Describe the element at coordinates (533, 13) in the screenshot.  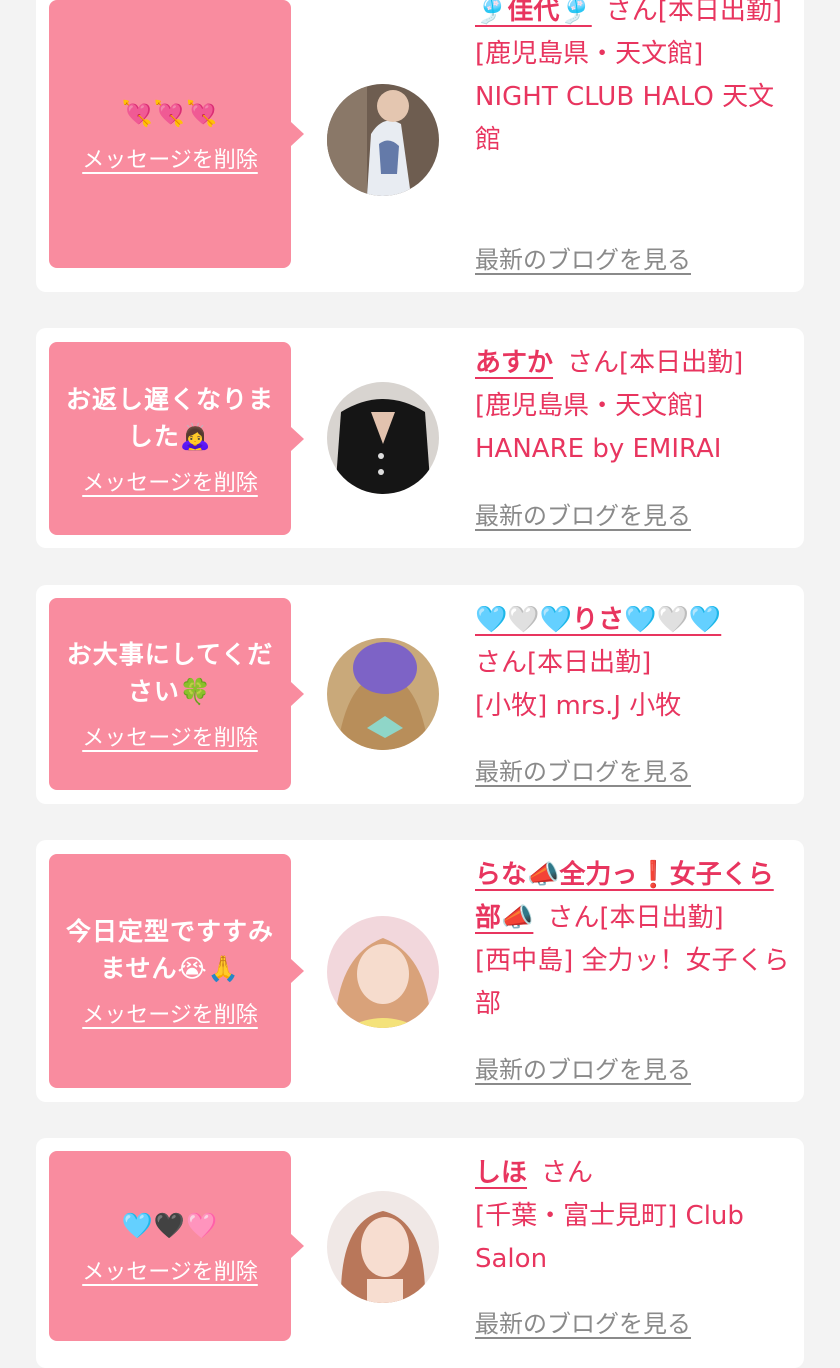
I see `girl-name-link: 🎐佳代🎐` at that location.